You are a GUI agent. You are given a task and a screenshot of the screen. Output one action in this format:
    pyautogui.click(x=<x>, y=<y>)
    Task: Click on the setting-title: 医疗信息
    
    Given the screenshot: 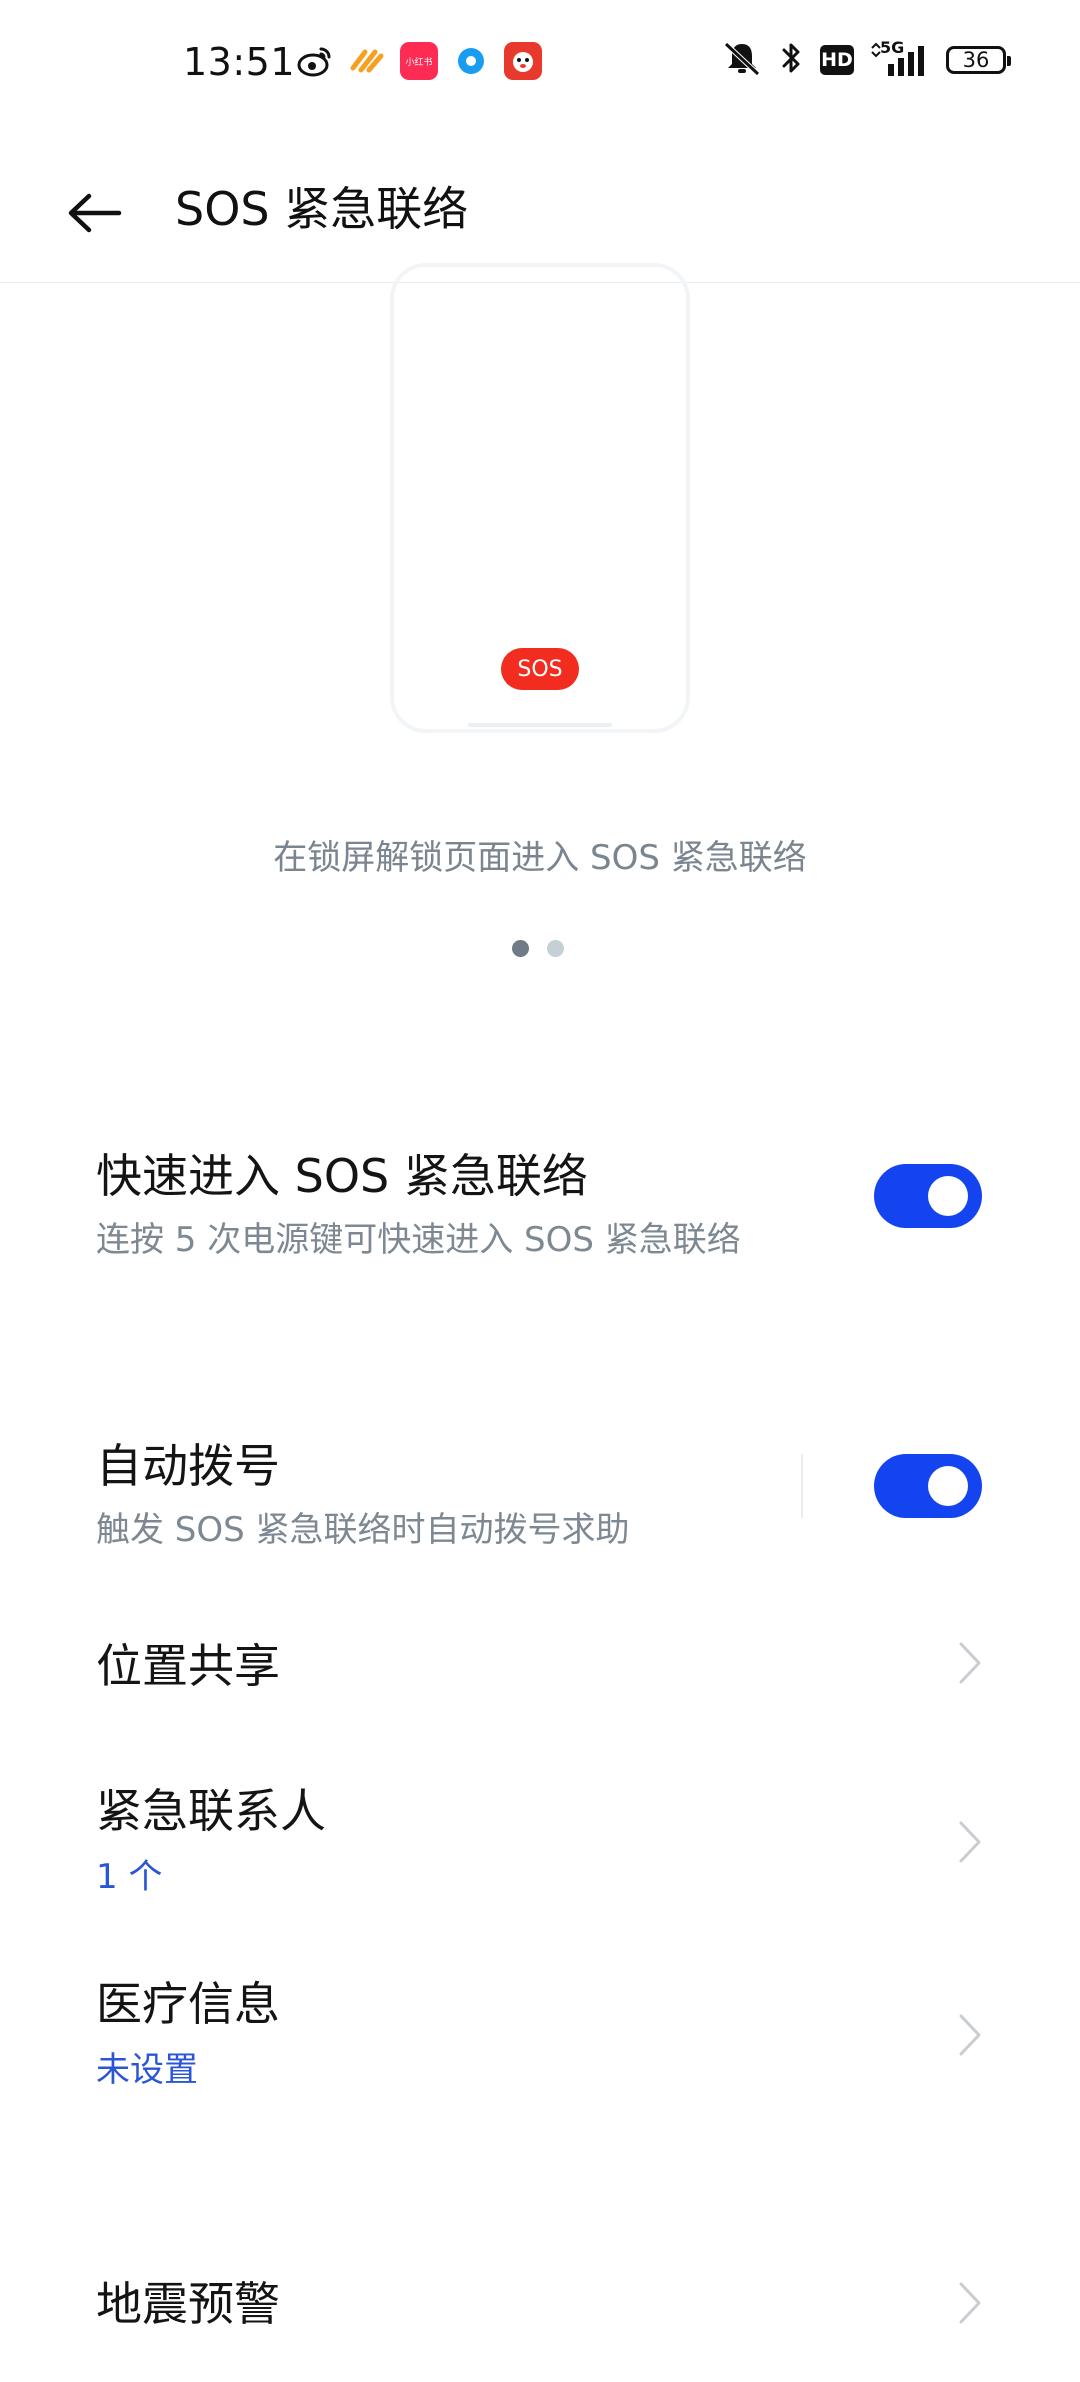 What is the action you would take?
    pyautogui.click(x=188, y=2004)
    